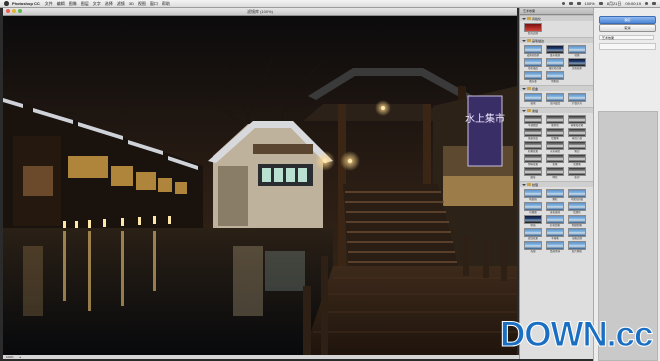 This screenshot has width=660, height=361. I want to click on filter-thumbnail: 壁画, so click(533, 221).